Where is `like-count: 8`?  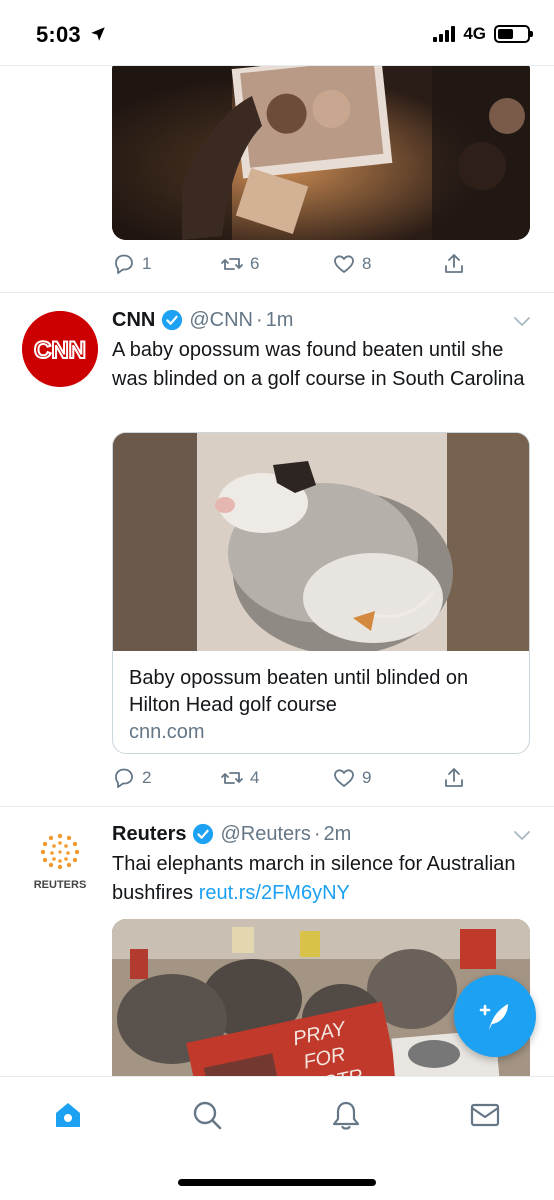
like-count: 8 is located at coordinates (367, 263).